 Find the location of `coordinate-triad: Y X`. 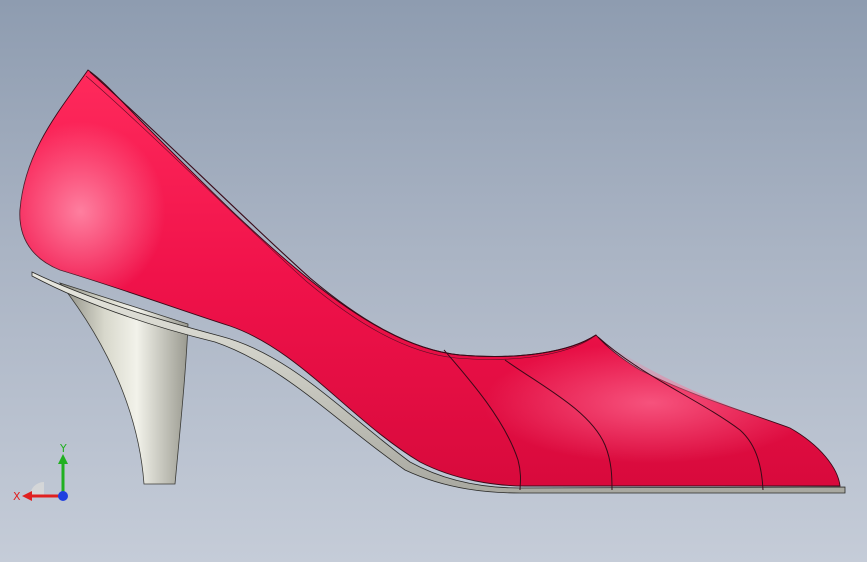

coordinate-triad: Y X is located at coordinates (40, 472).